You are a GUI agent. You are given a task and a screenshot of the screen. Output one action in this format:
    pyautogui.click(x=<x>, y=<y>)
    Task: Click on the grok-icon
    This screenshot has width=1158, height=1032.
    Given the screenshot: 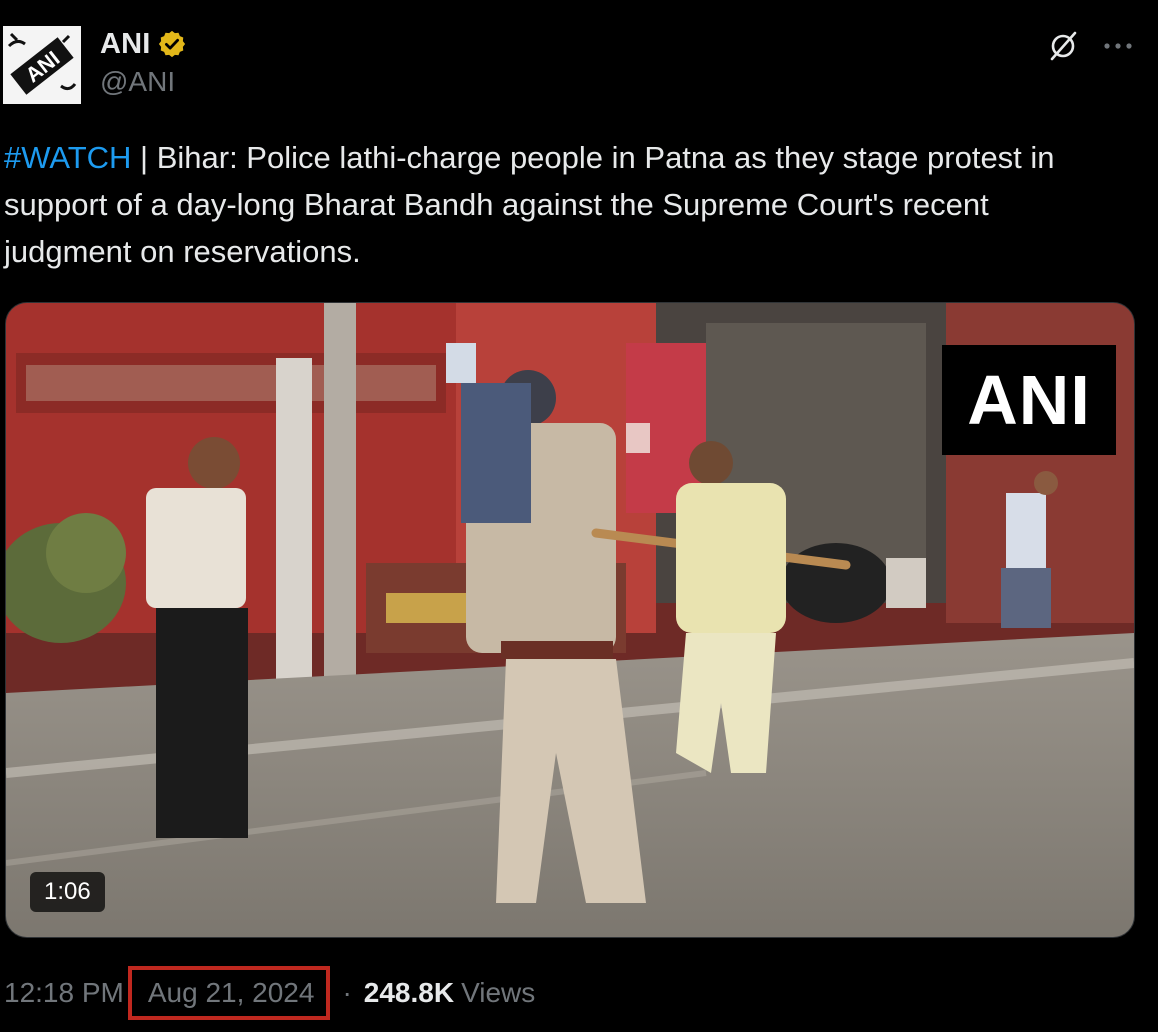 What is the action you would take?
    pyautogui.click(x=1063, y=46)
    